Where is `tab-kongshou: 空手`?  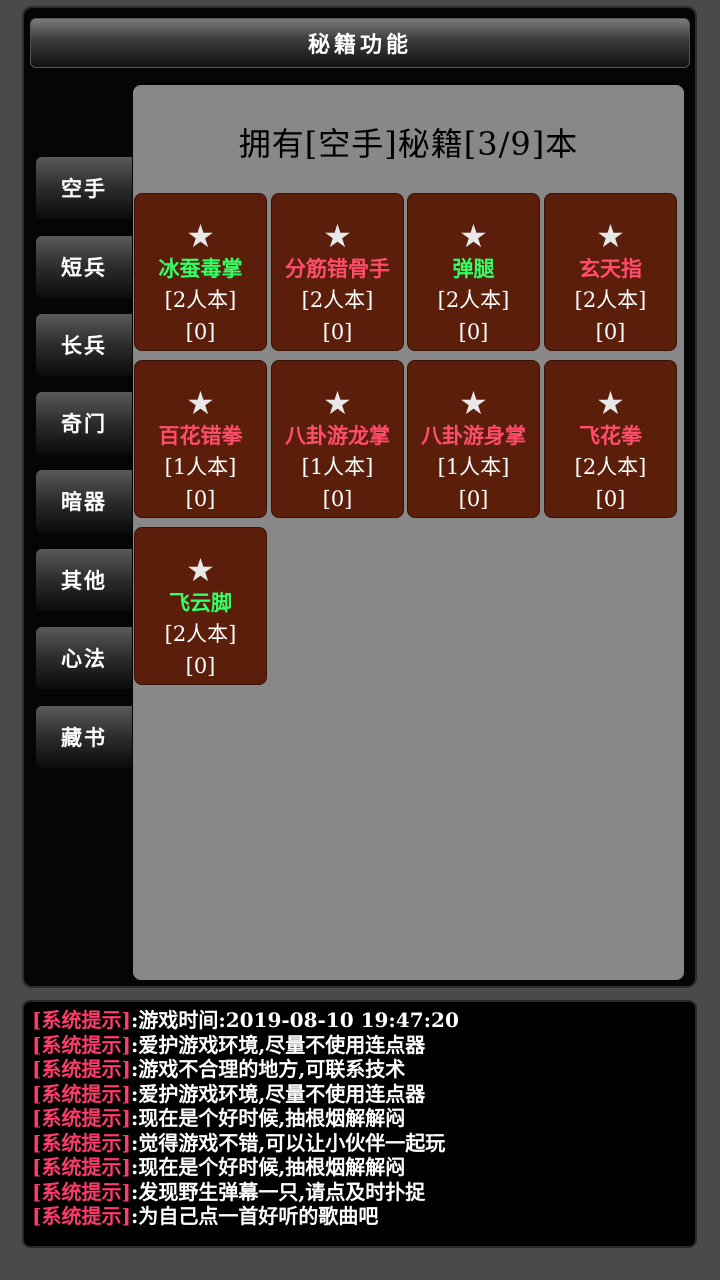
tab-kongshou: 空手 is located at coordinates (84, 188).